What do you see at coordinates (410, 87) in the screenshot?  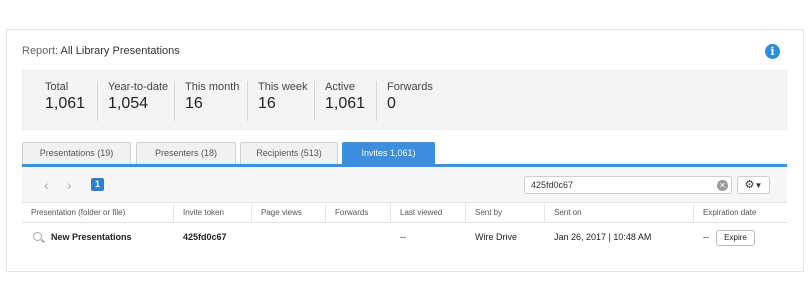 I see `stat-label: Forwards` at bounding box center [410, 87].